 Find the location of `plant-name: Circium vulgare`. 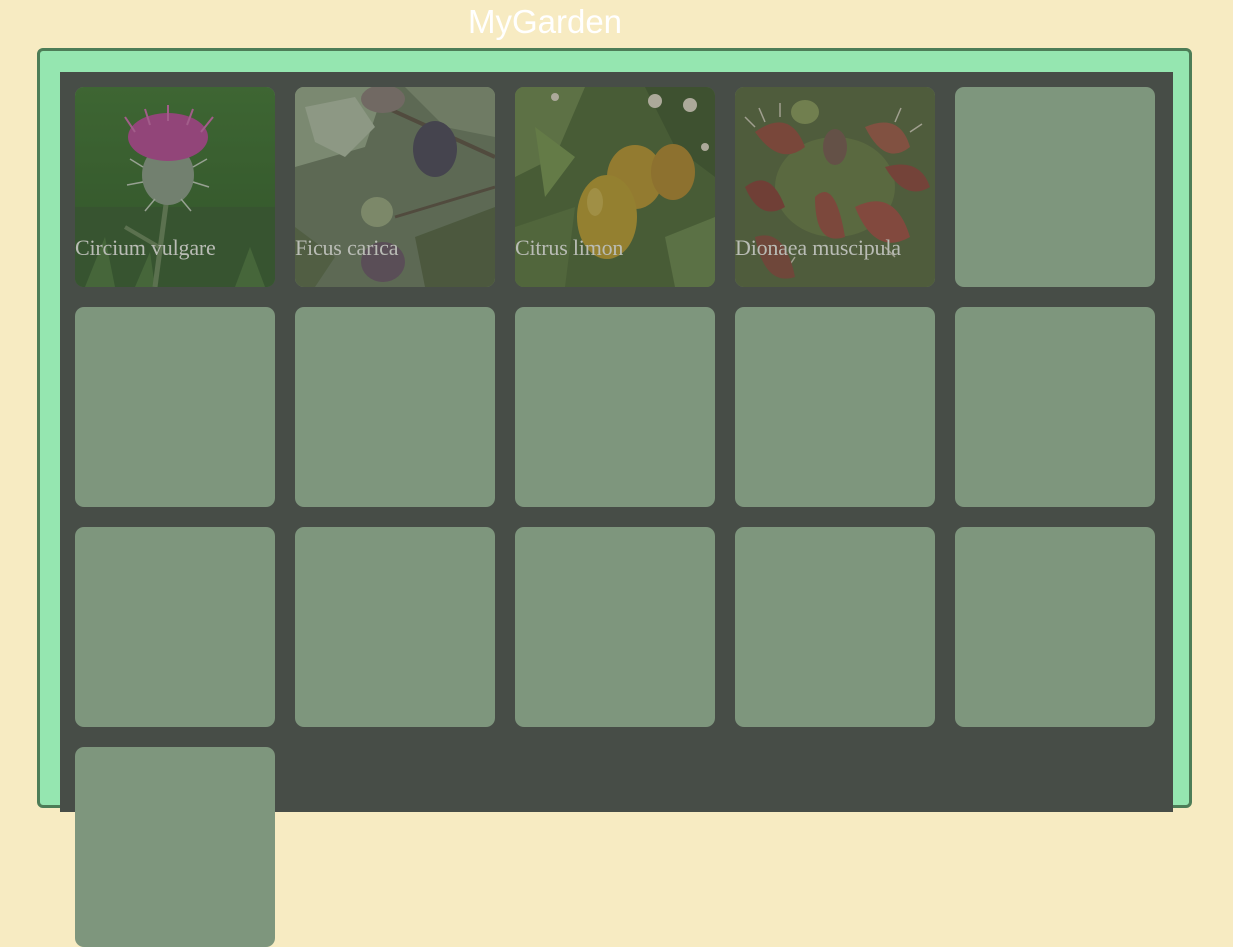

plant-name: Circium vulgare is located at coordinates (145, 247).